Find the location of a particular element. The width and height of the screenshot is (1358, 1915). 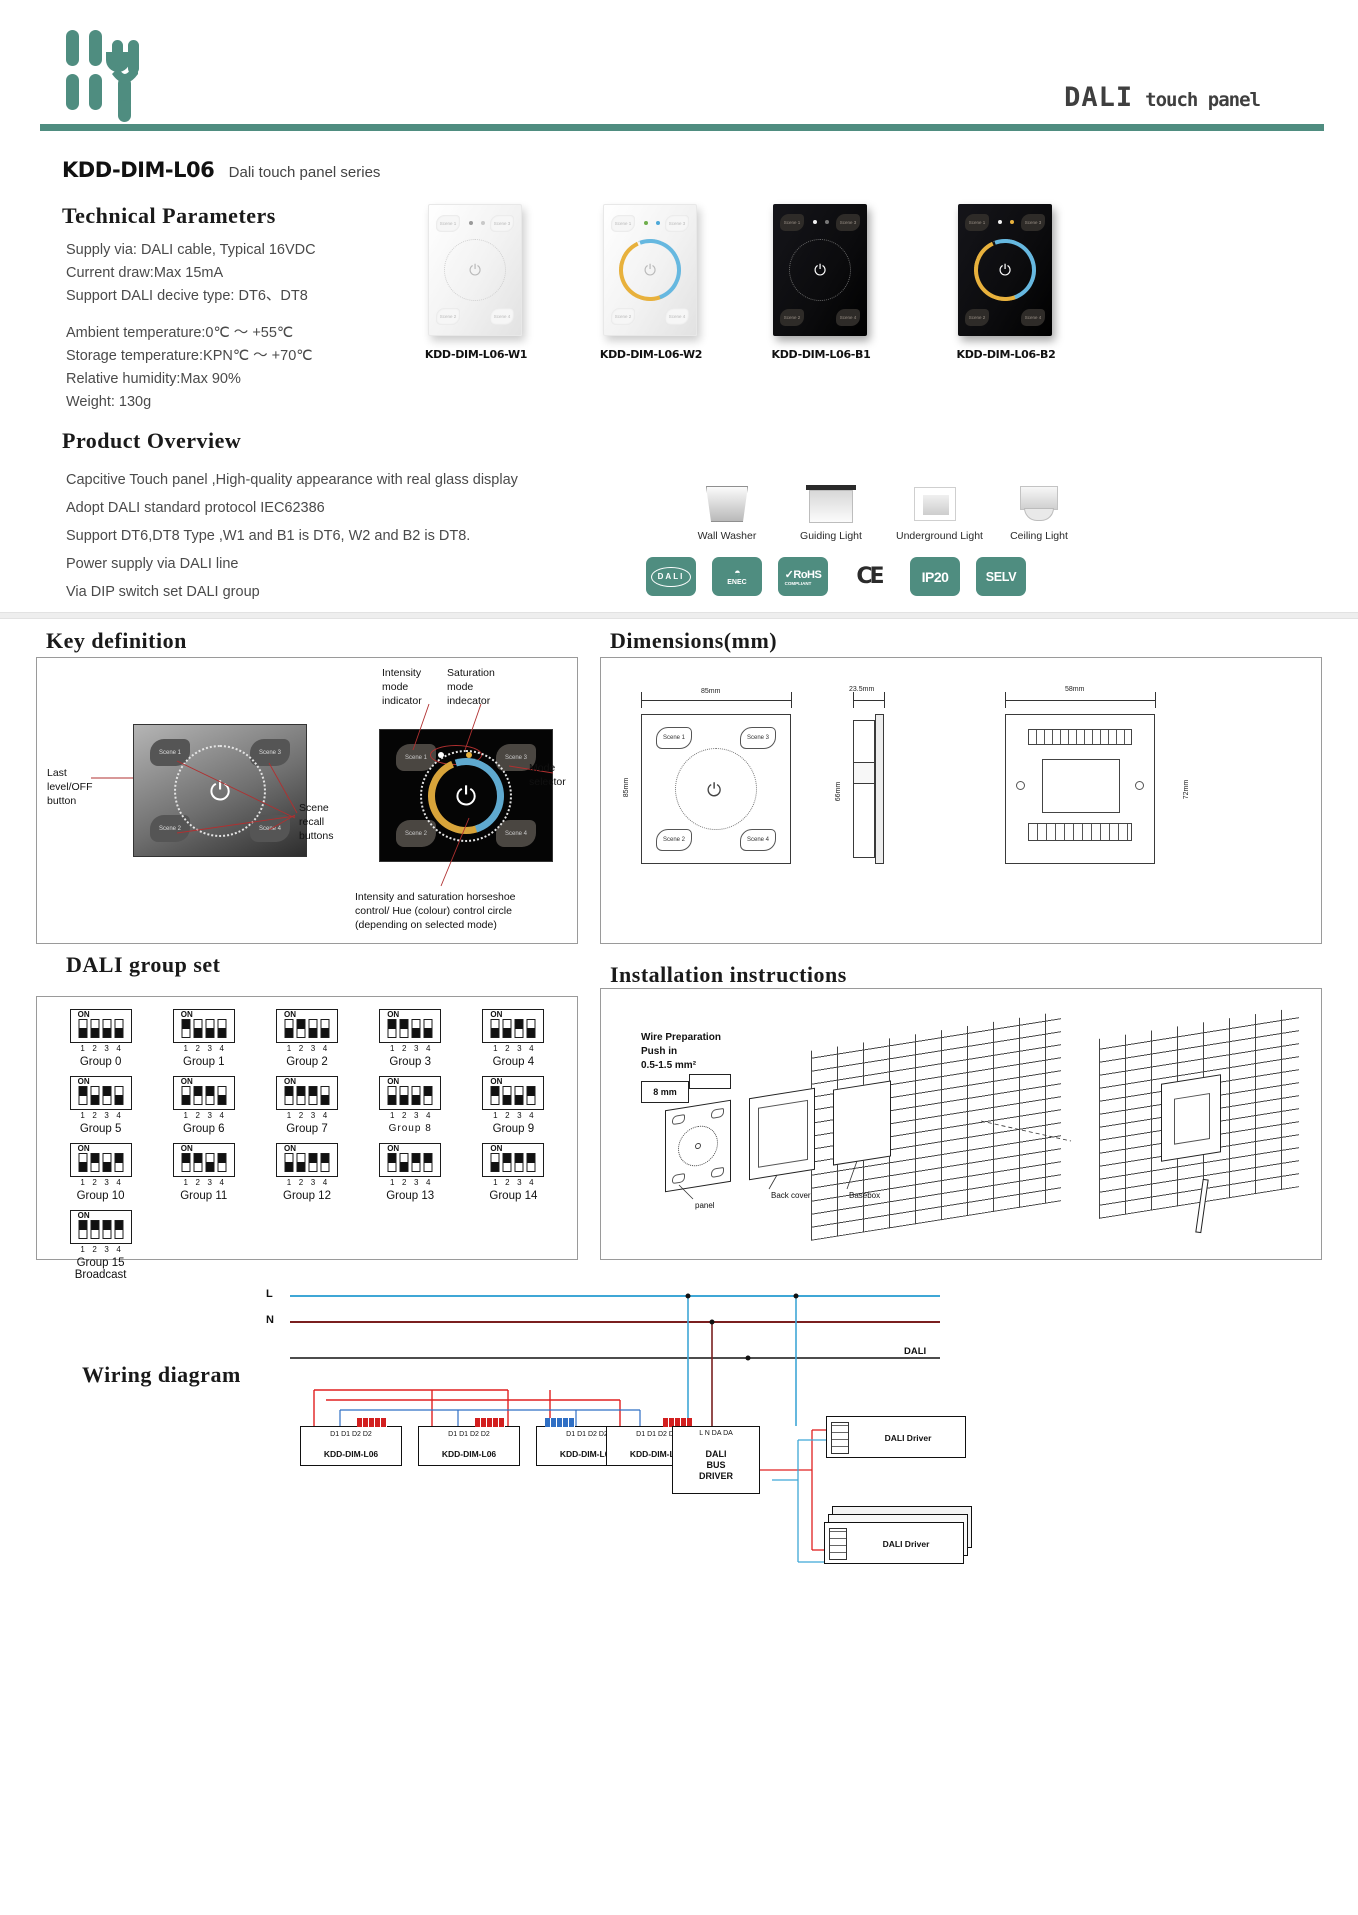

dip-switch-group: ON 1 2 3 4 Group 12 is located at coordinates (306, 1172).